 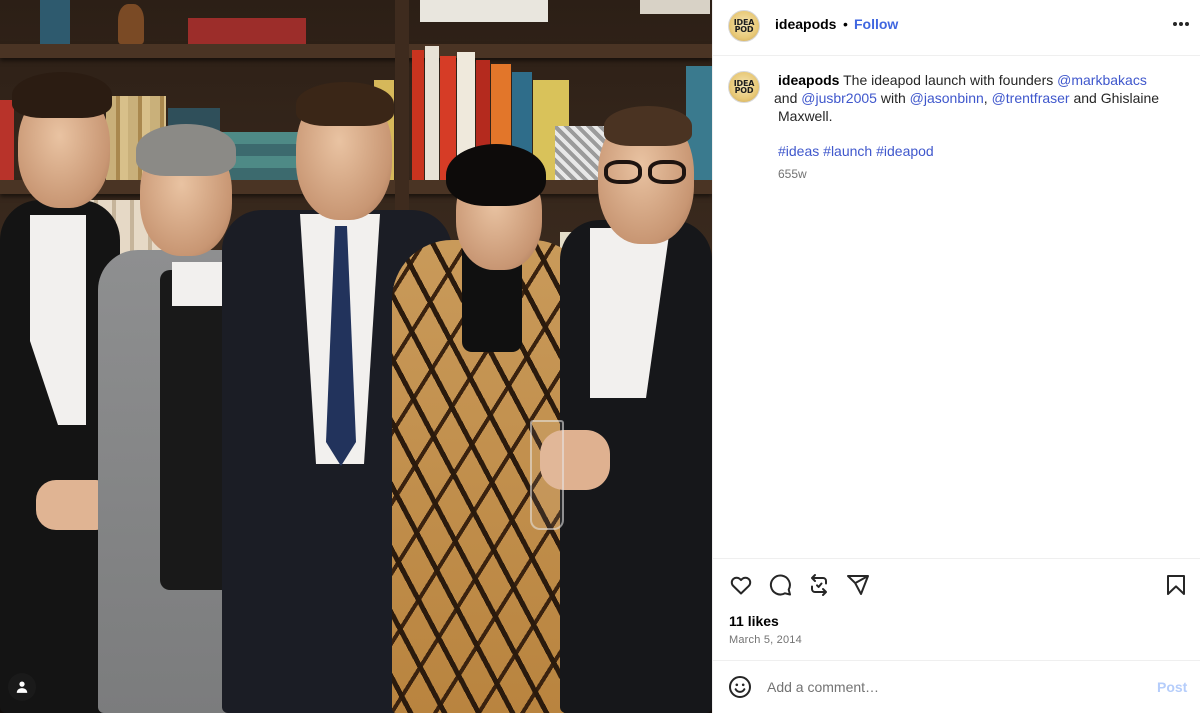 I want to click on shelf, so click(x=356, y=51).